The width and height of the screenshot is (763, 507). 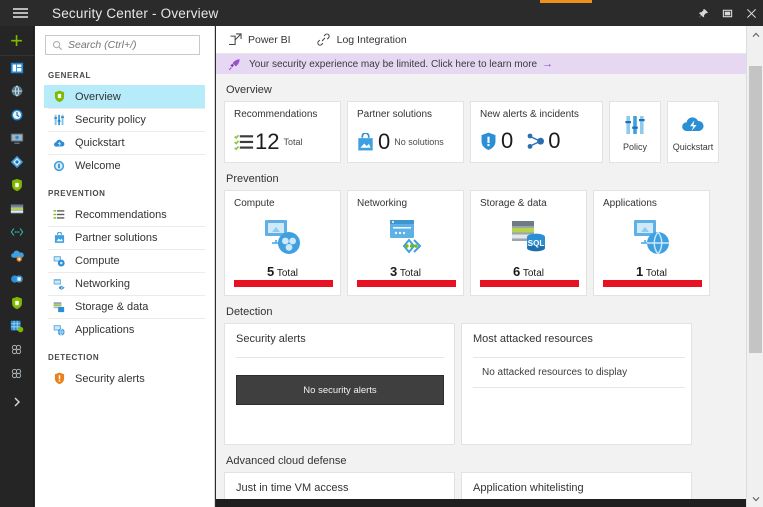 What do you see at coordinates (126, 260) in the screenshot?
I see `sidebar-item-compute: Compute` at bounding box center [126, 260].